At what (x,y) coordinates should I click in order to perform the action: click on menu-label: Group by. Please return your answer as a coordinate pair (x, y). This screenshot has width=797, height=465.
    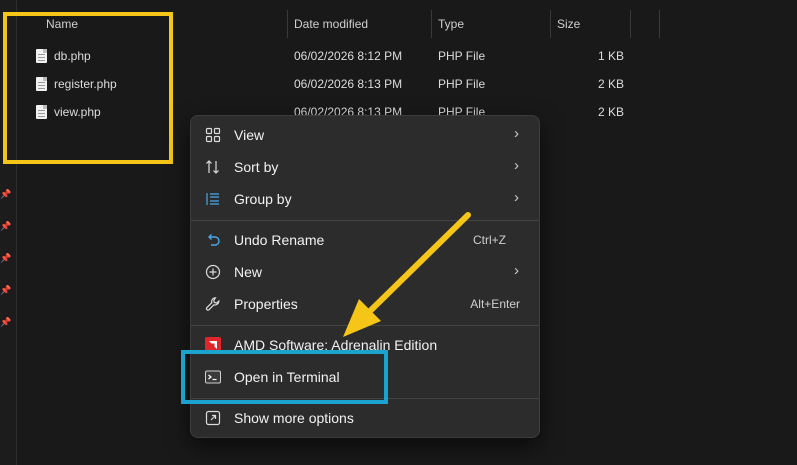
    Looking at the image, I should click on (263, 199).